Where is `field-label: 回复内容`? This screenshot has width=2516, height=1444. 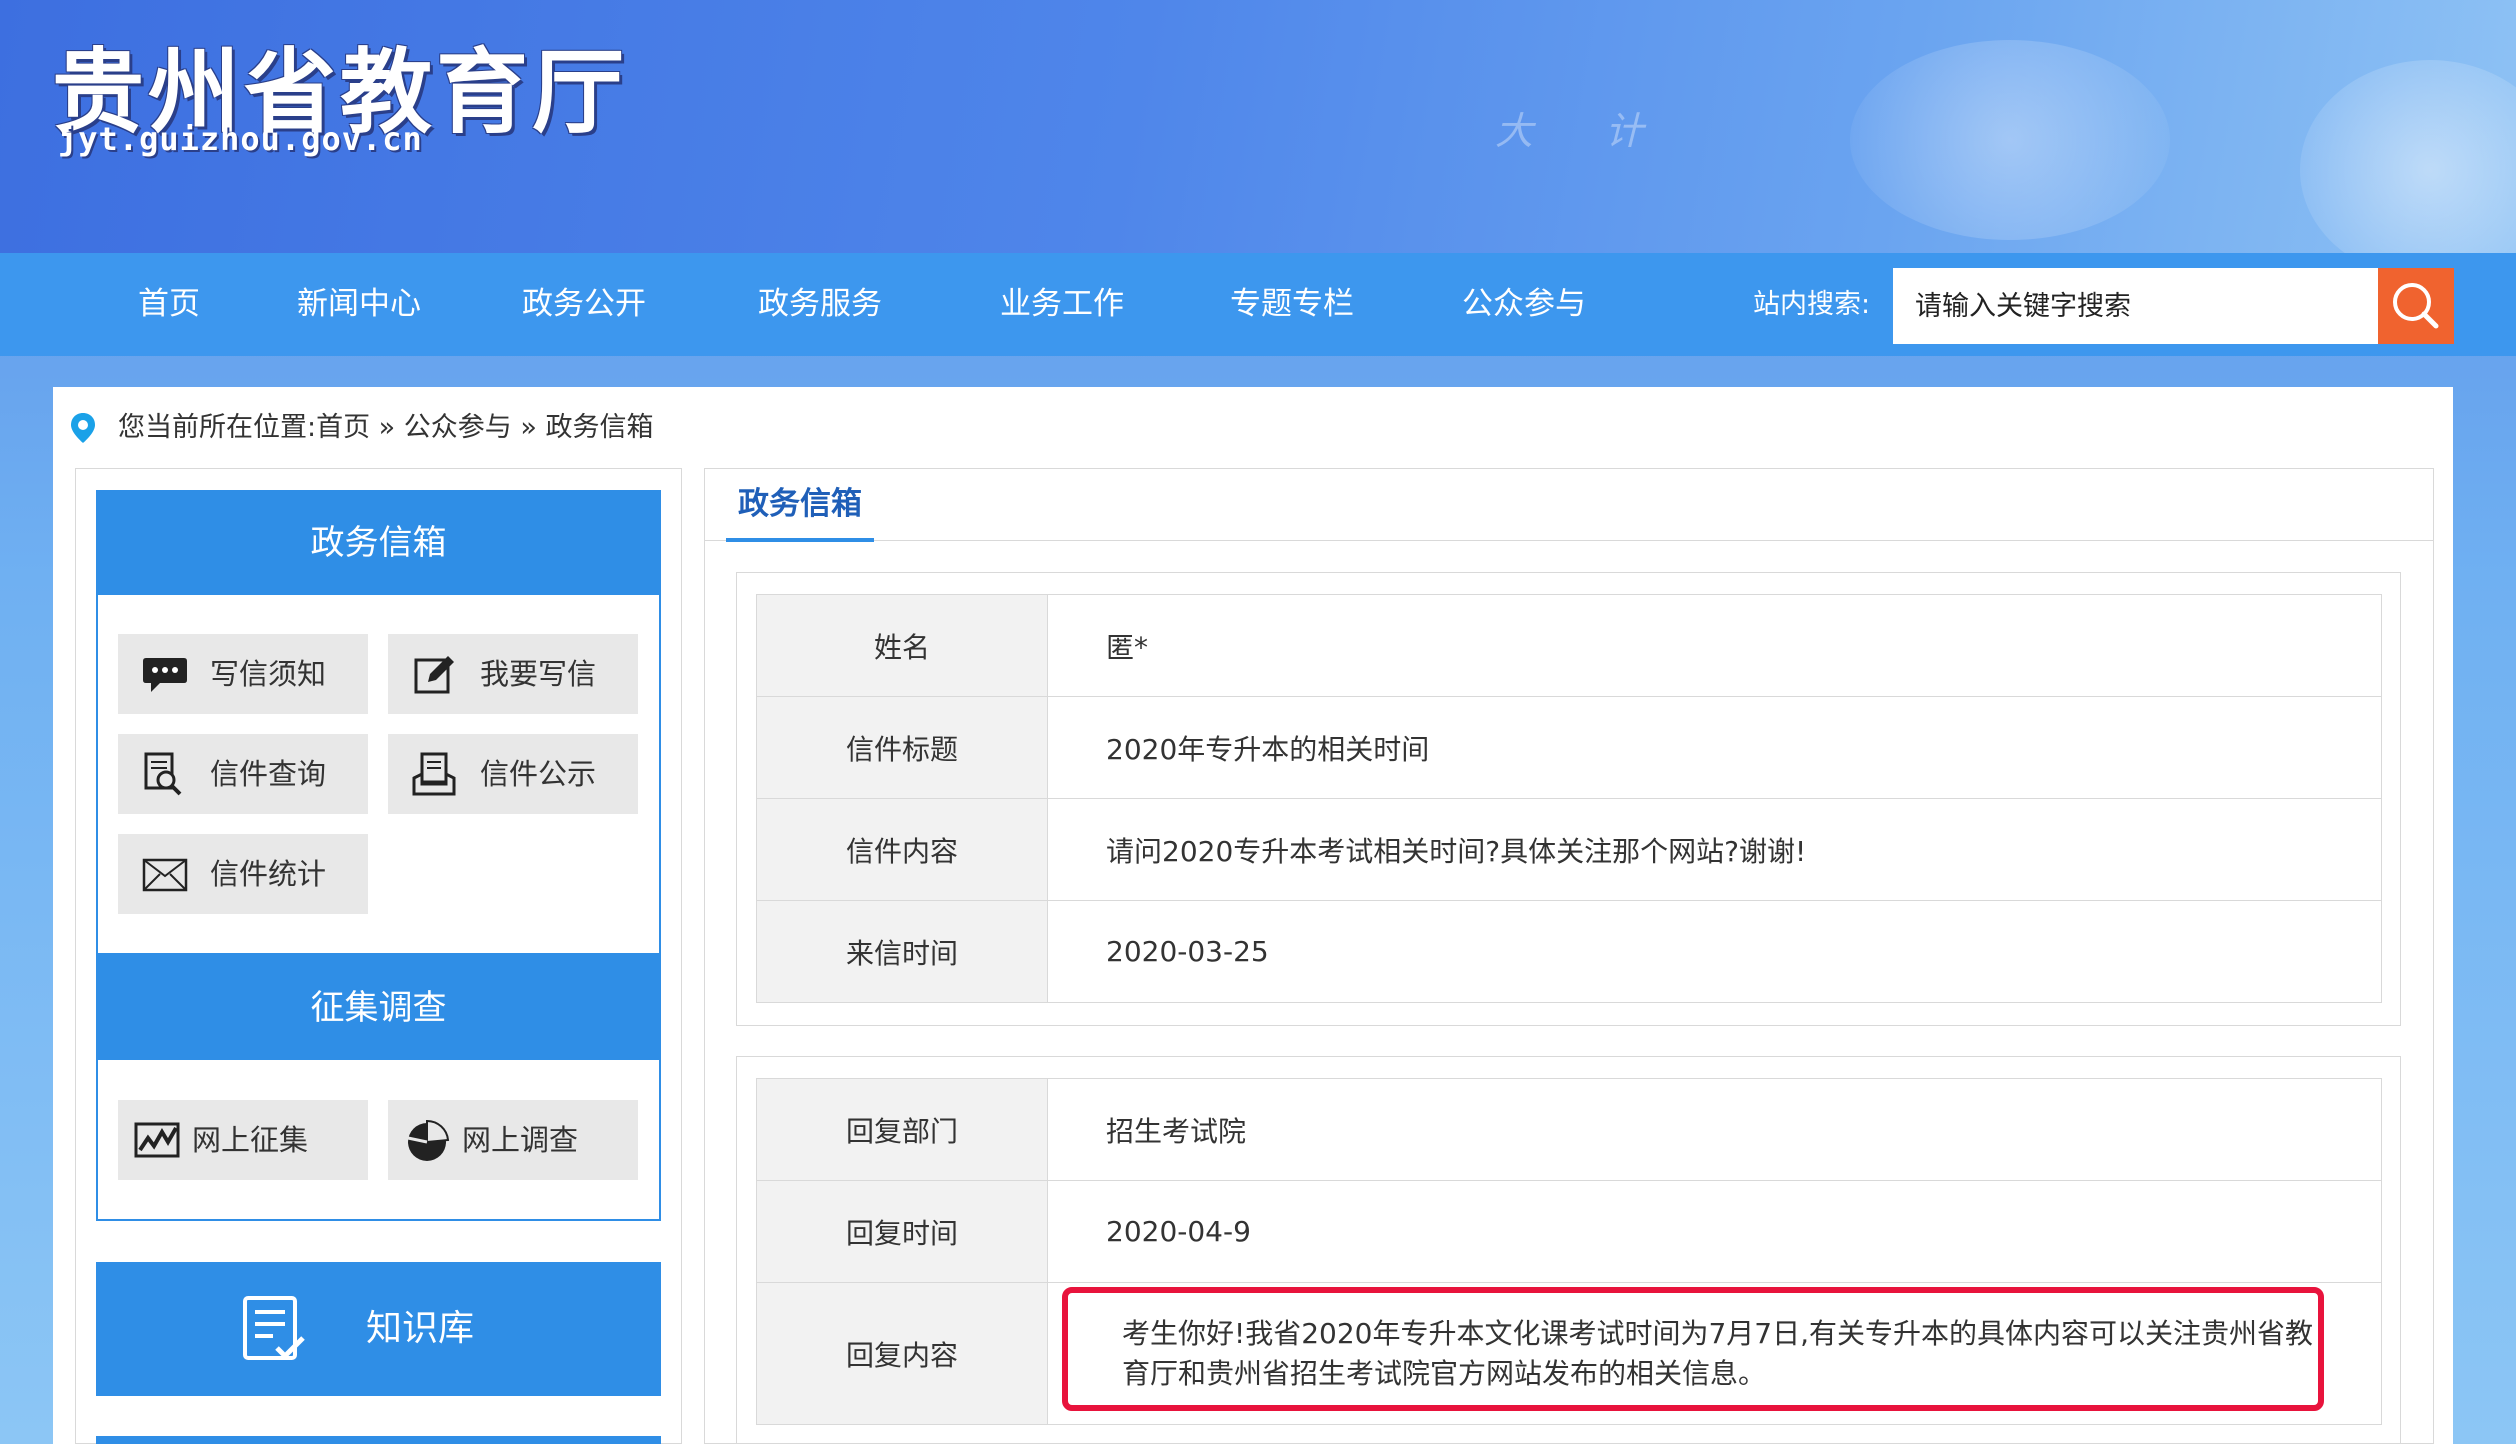 field-label: 回复内容 is located at coordinates (902, 1353).